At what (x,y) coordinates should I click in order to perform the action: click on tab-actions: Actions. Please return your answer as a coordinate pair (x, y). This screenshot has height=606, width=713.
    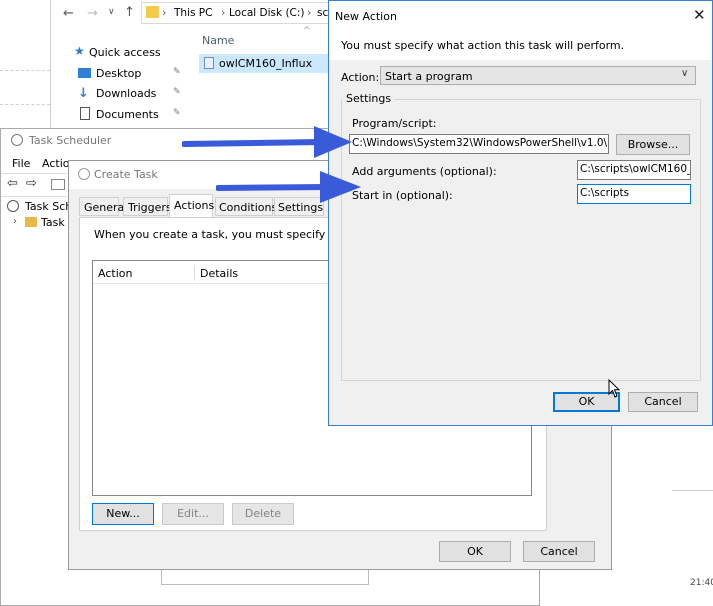
    Looking at the image, I should click on (191, 206).